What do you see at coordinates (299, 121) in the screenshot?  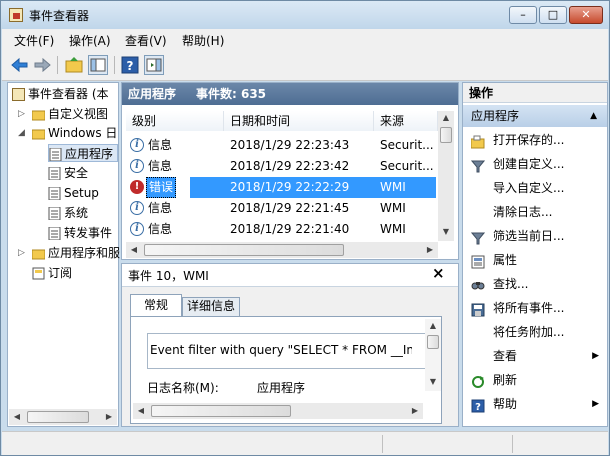 I see `column-header-datetime: 日期和时间` at bounding box center [299, 121].